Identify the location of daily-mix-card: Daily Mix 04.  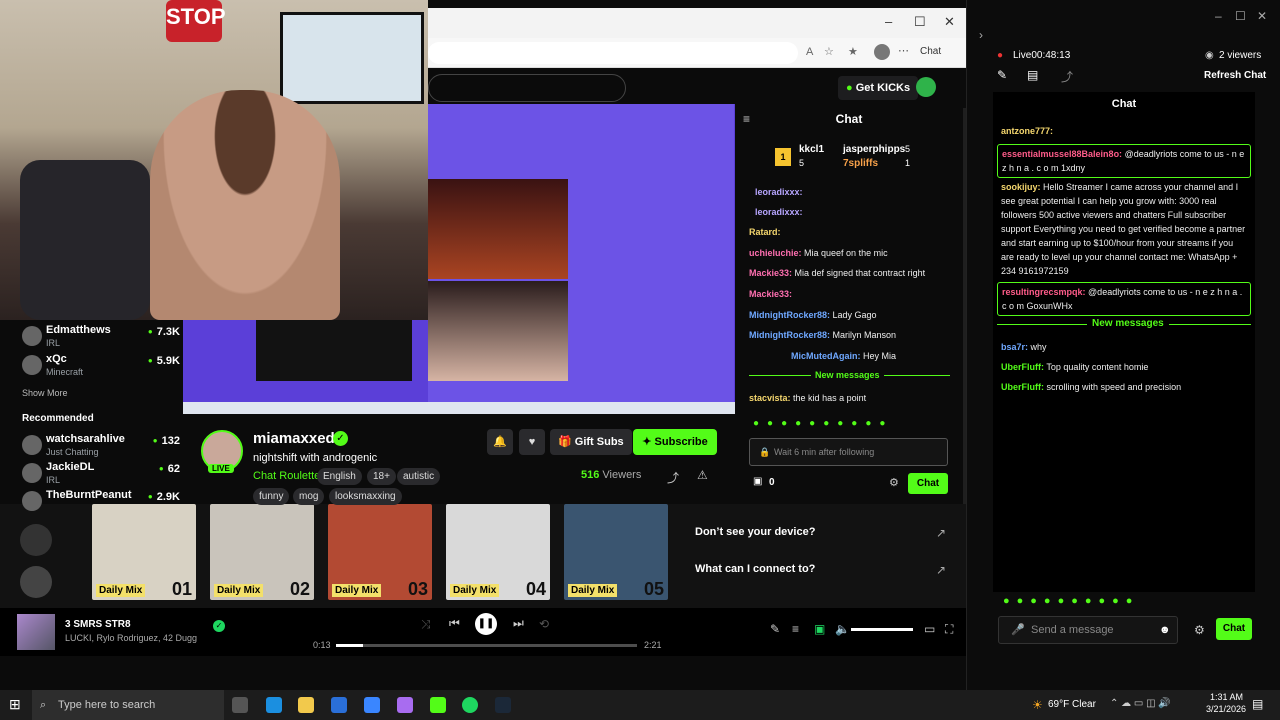
(498, 552).